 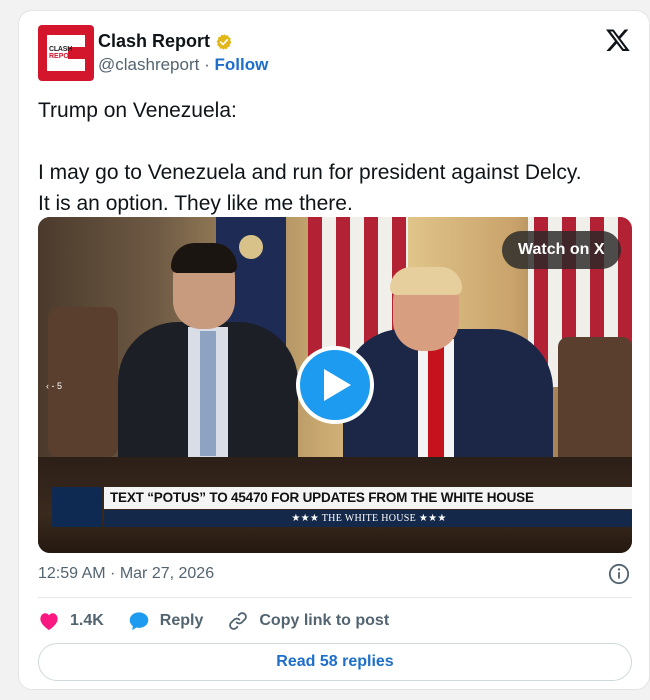 I want to click on verified-badge-icon, so click(x=224, y=41).